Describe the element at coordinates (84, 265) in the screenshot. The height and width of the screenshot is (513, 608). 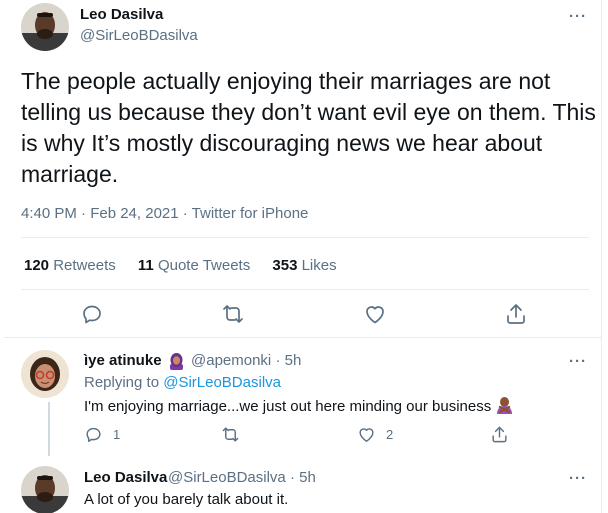
I see `retweets-label: Retweets` at that location.